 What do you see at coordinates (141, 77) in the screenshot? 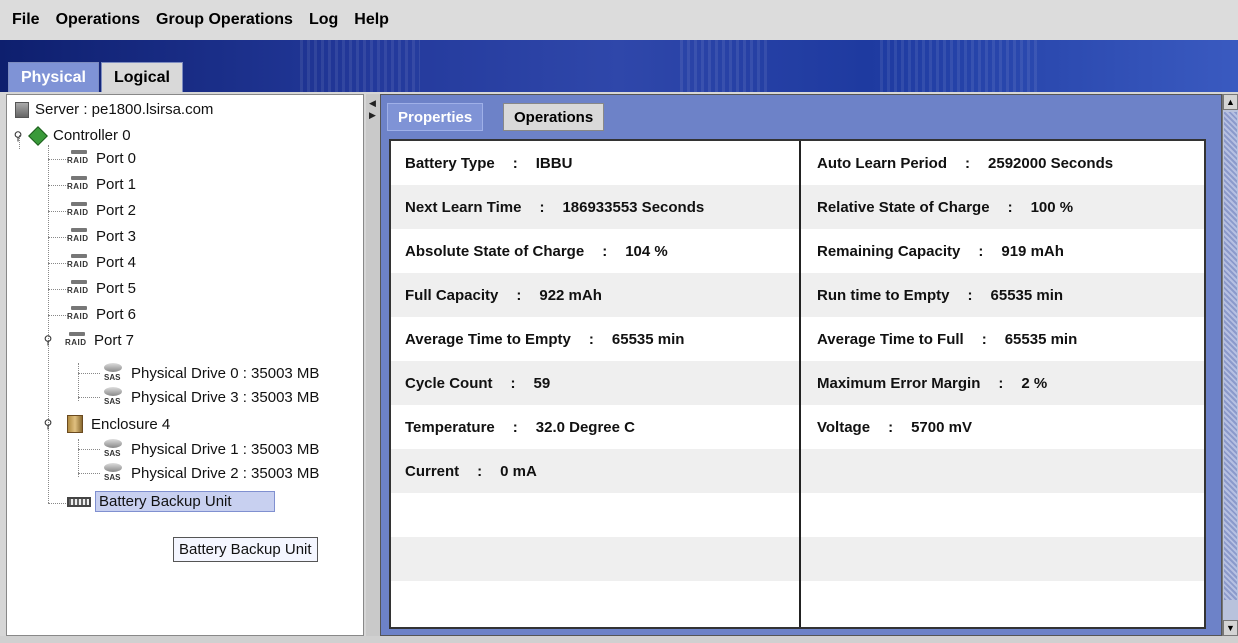
I see `tab-logical: Logical` at bounding box center [141, 77].